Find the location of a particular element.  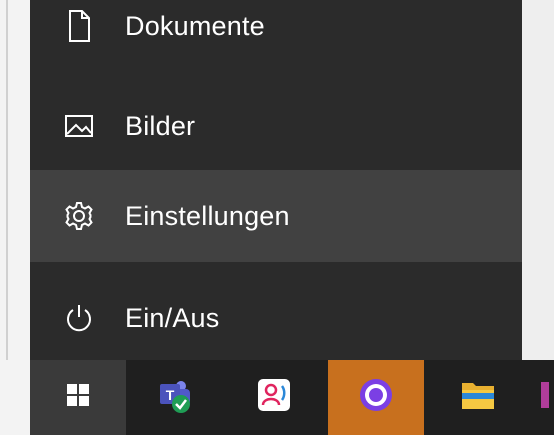

settings-gear-icon is located at coordinates (79, 216).